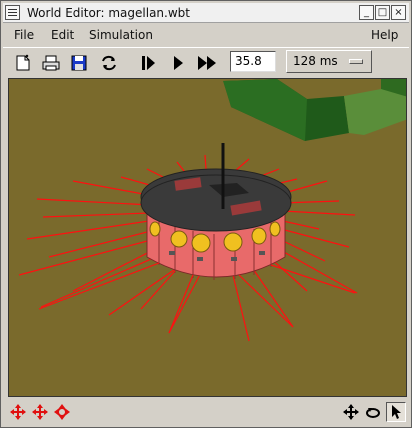  I want to click on maximize-button: □, so click(382, 12).